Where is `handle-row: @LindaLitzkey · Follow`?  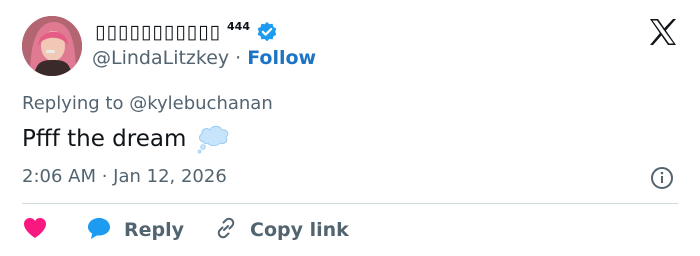 handle-row: @LindaLitzkey · Follow is located at coordinates (204, 58).